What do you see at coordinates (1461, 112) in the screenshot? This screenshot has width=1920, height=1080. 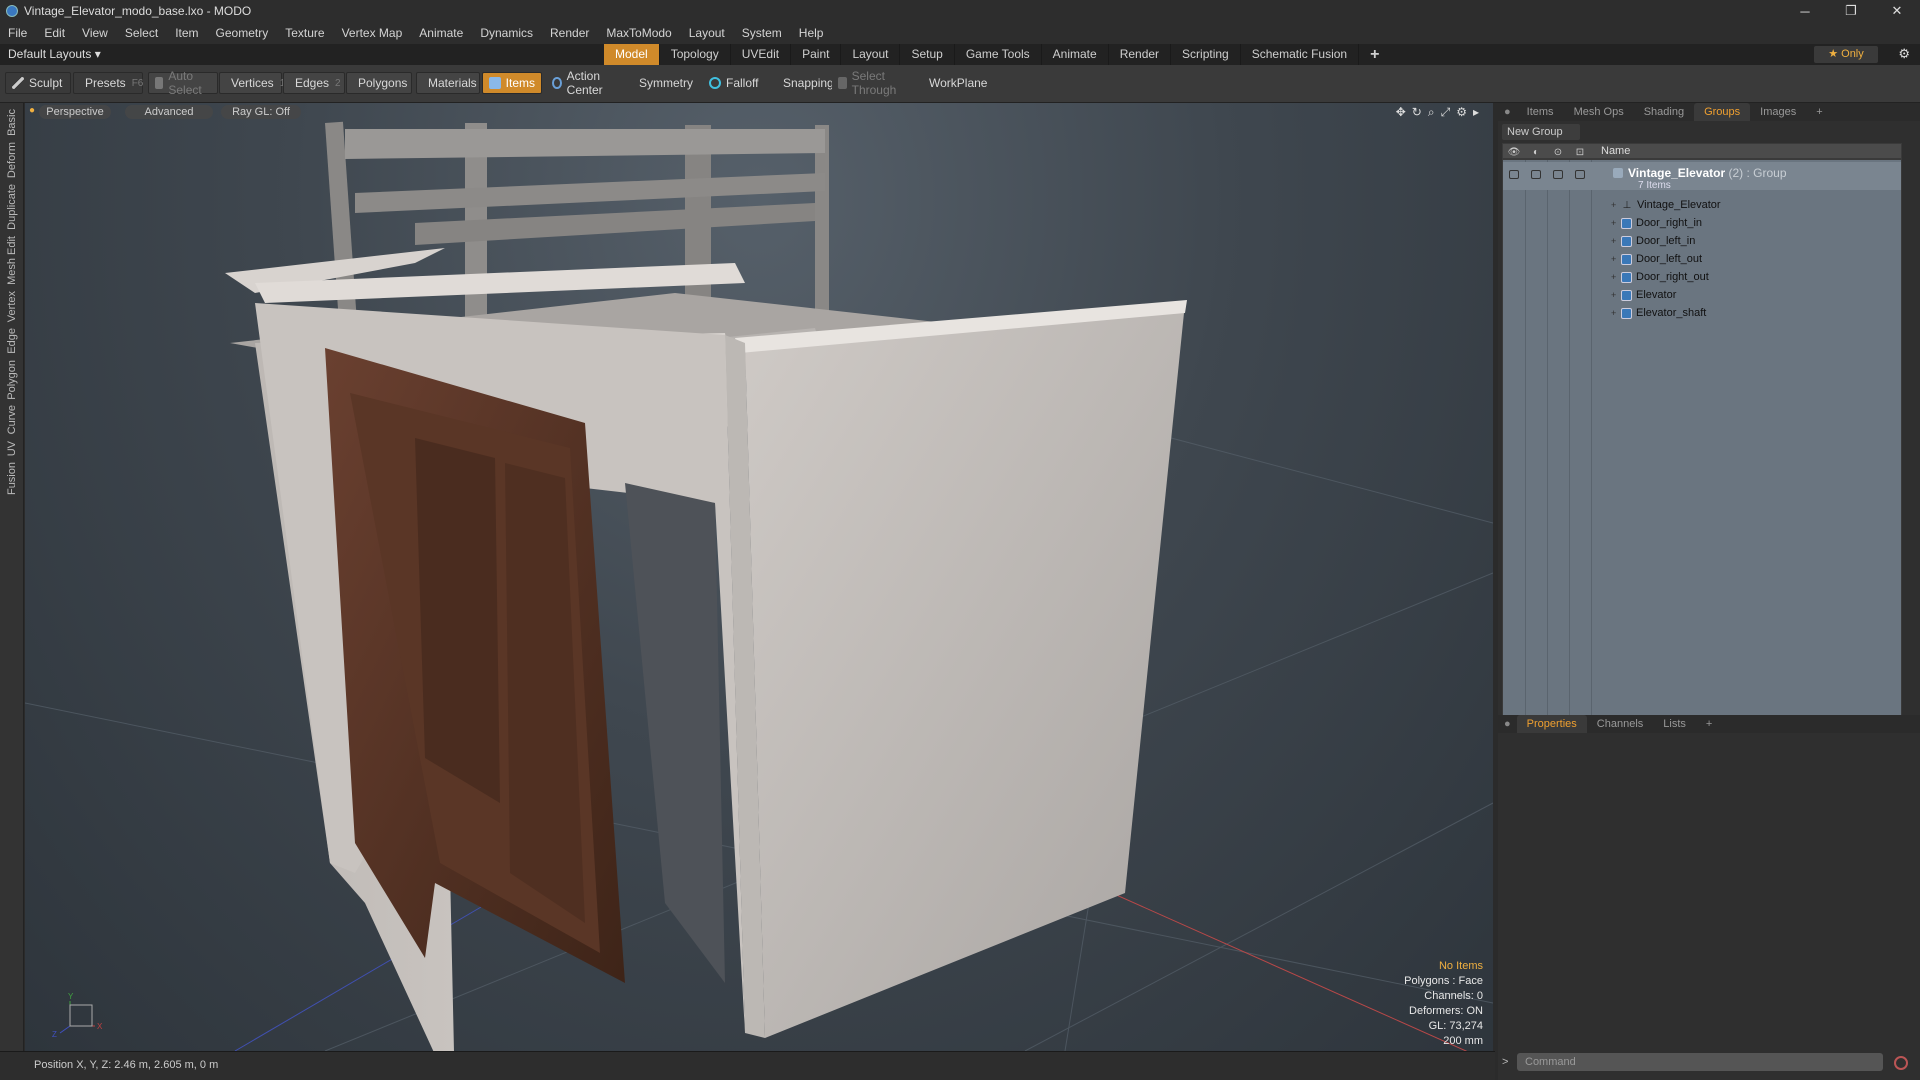 I see `viewport-gear-icon: ⚙` at bounding box center [1461, 112].